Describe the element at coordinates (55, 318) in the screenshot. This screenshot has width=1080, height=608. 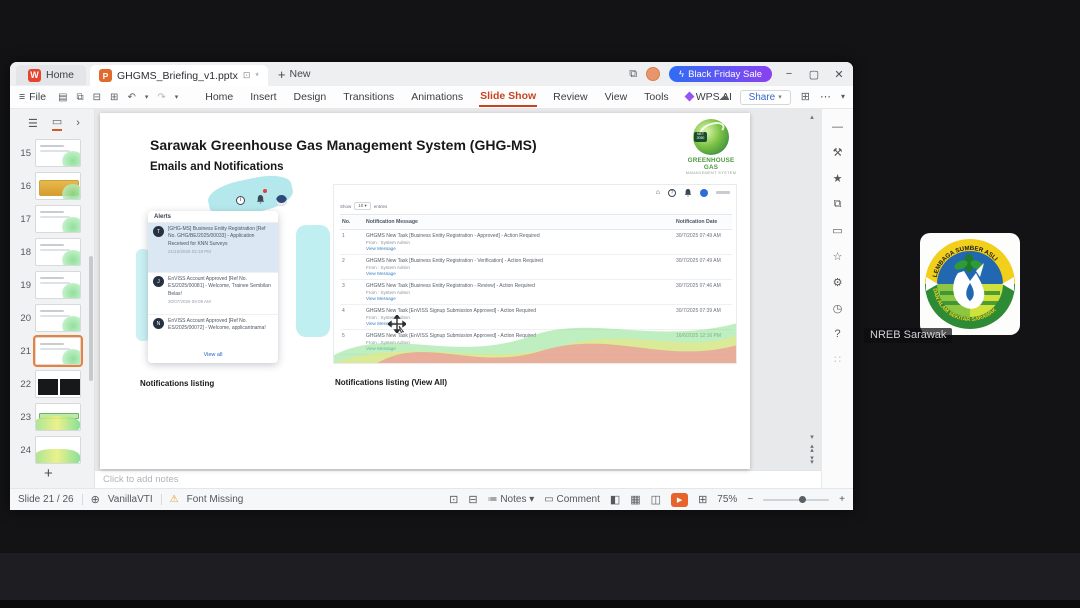
I see `slide-thumbnail-20: 20` at that location.